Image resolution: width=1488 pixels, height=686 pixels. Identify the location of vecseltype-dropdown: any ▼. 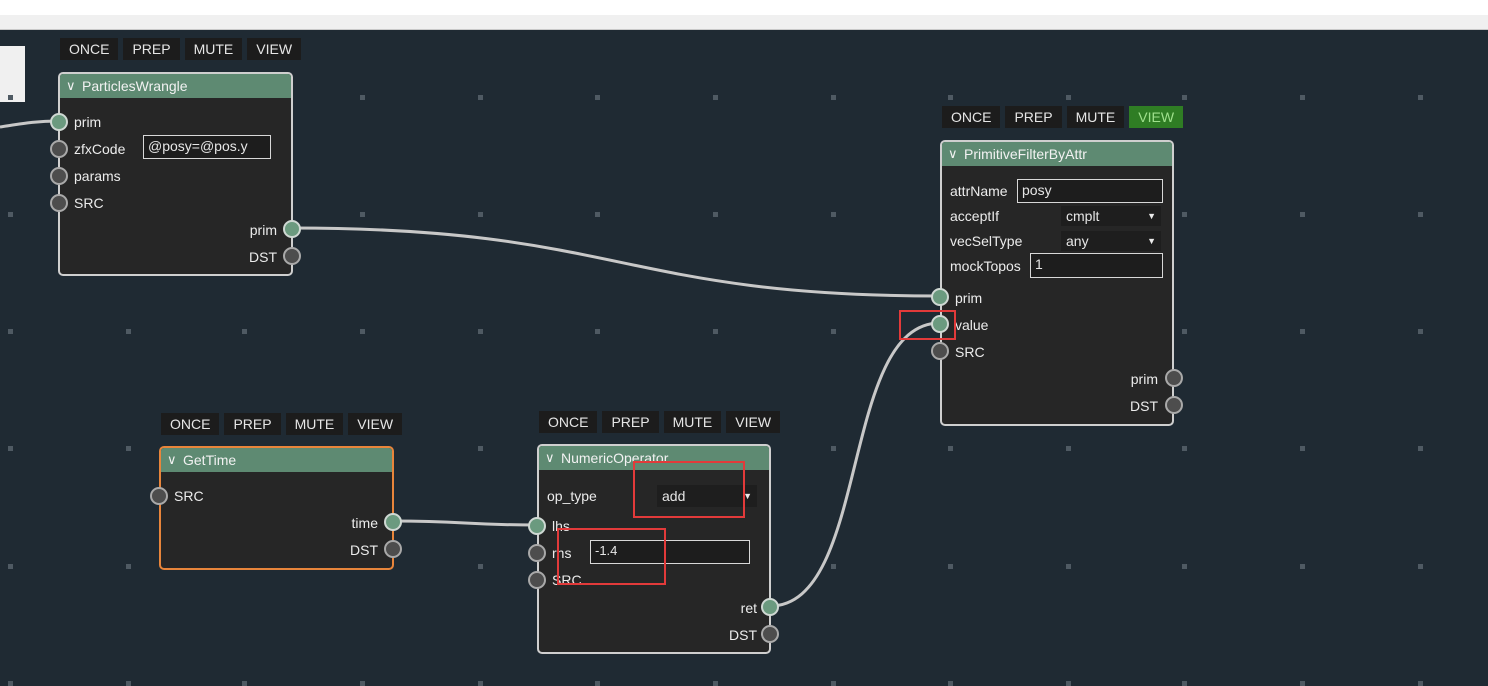
(1111, 241).